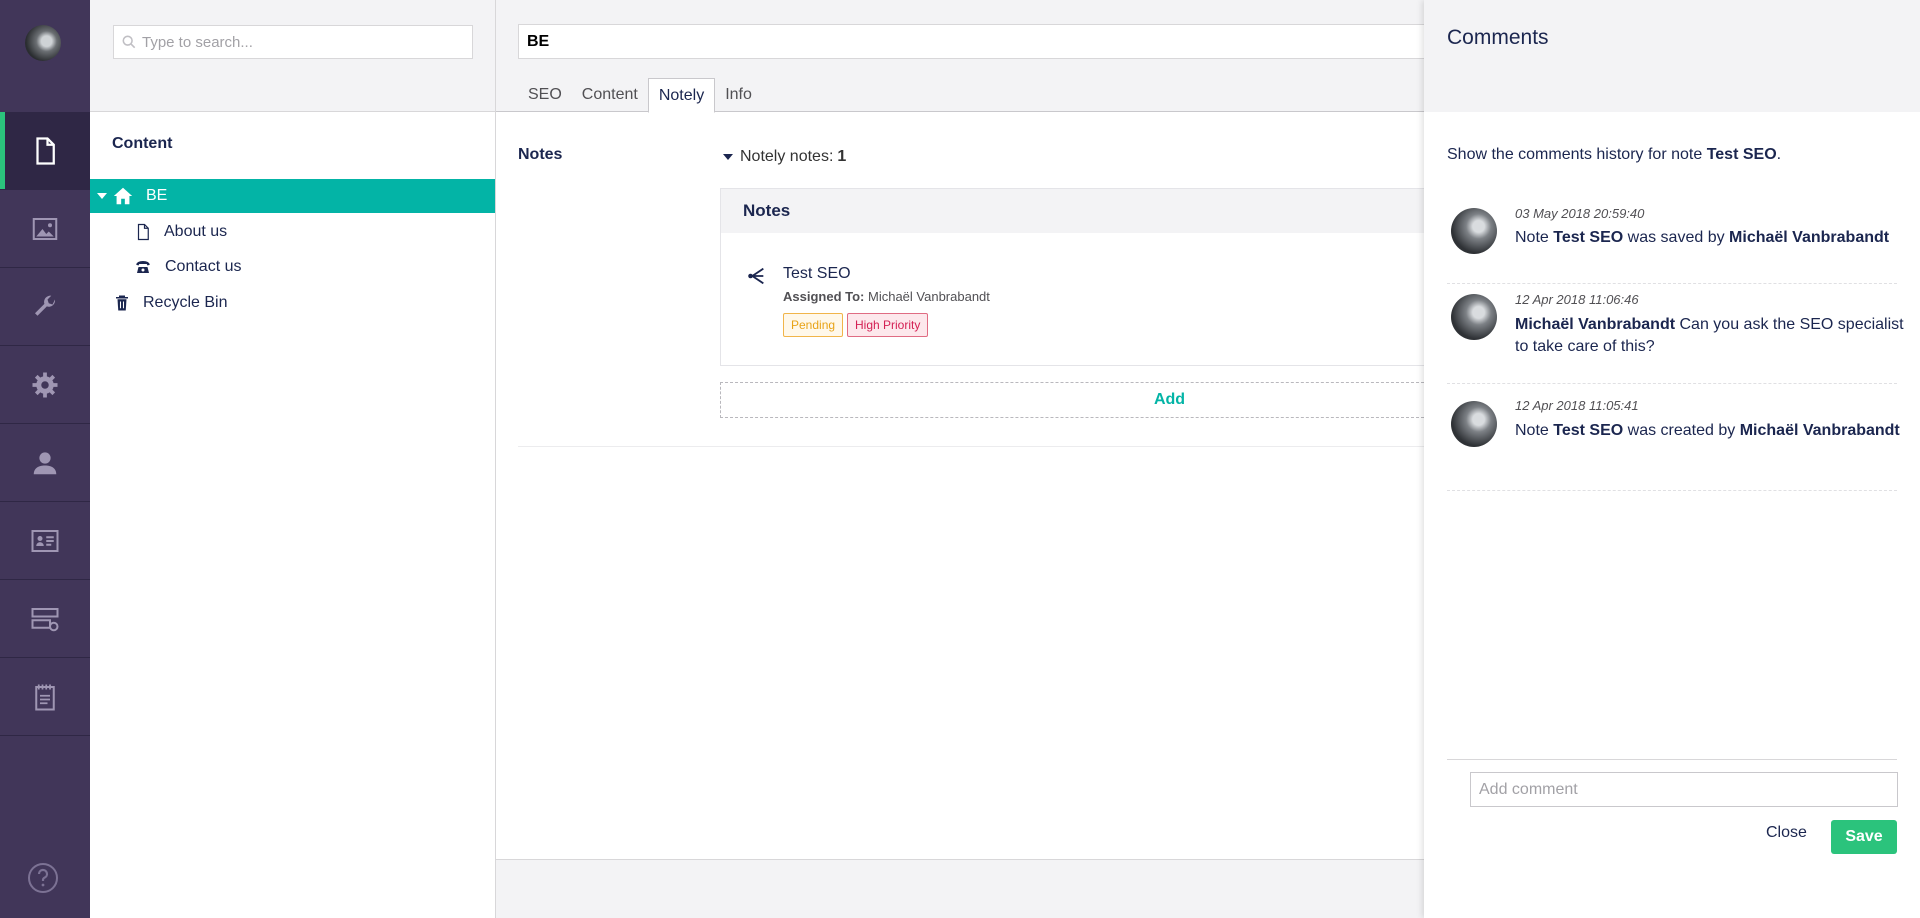  I want to click on add-comment-input, so click(1684, 789).